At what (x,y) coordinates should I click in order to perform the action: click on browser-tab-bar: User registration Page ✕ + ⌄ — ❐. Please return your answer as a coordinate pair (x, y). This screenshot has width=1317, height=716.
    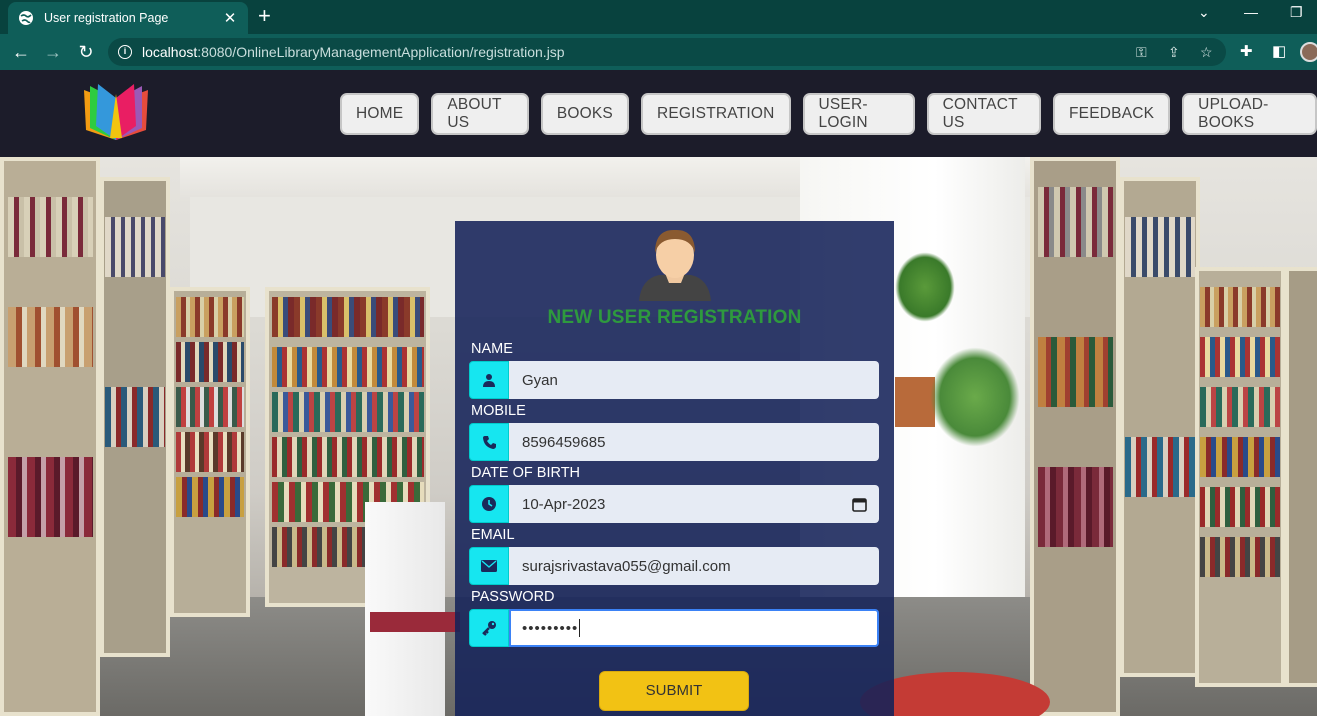
    Looking at the image, I should click on (658, 17).